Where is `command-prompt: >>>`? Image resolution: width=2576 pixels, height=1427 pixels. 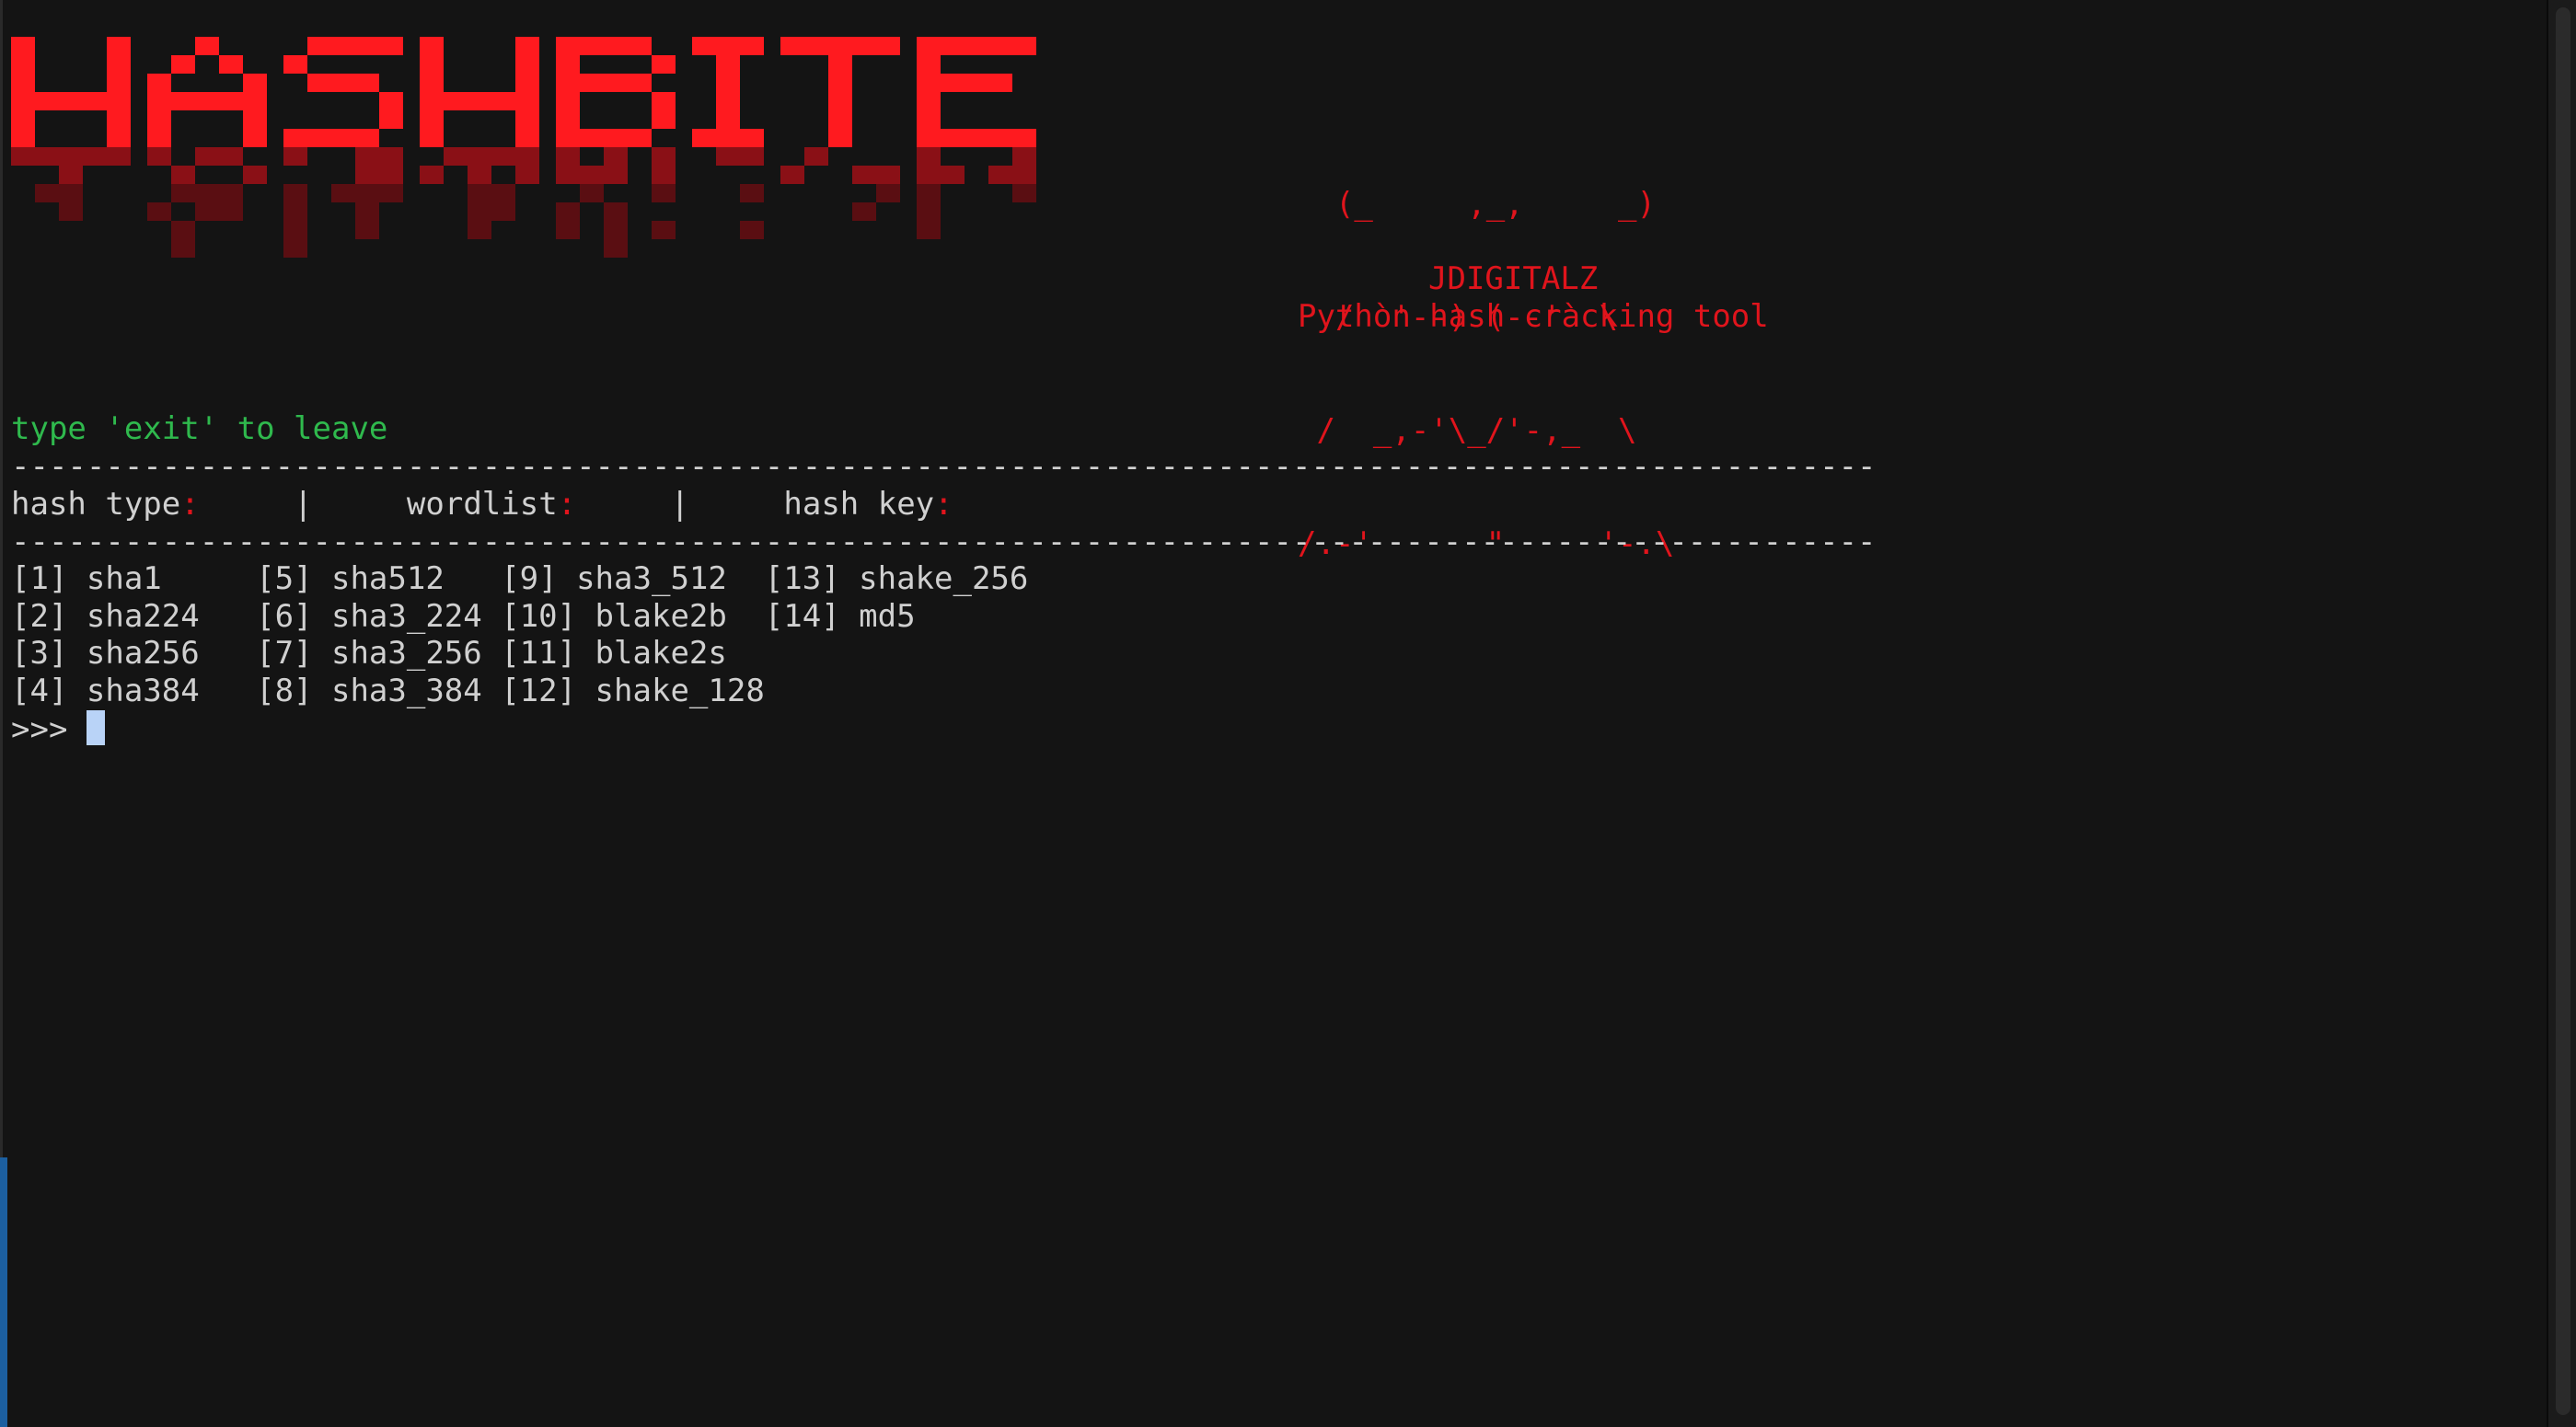
command-prompt: >>> is located at coordinates (58, 729).